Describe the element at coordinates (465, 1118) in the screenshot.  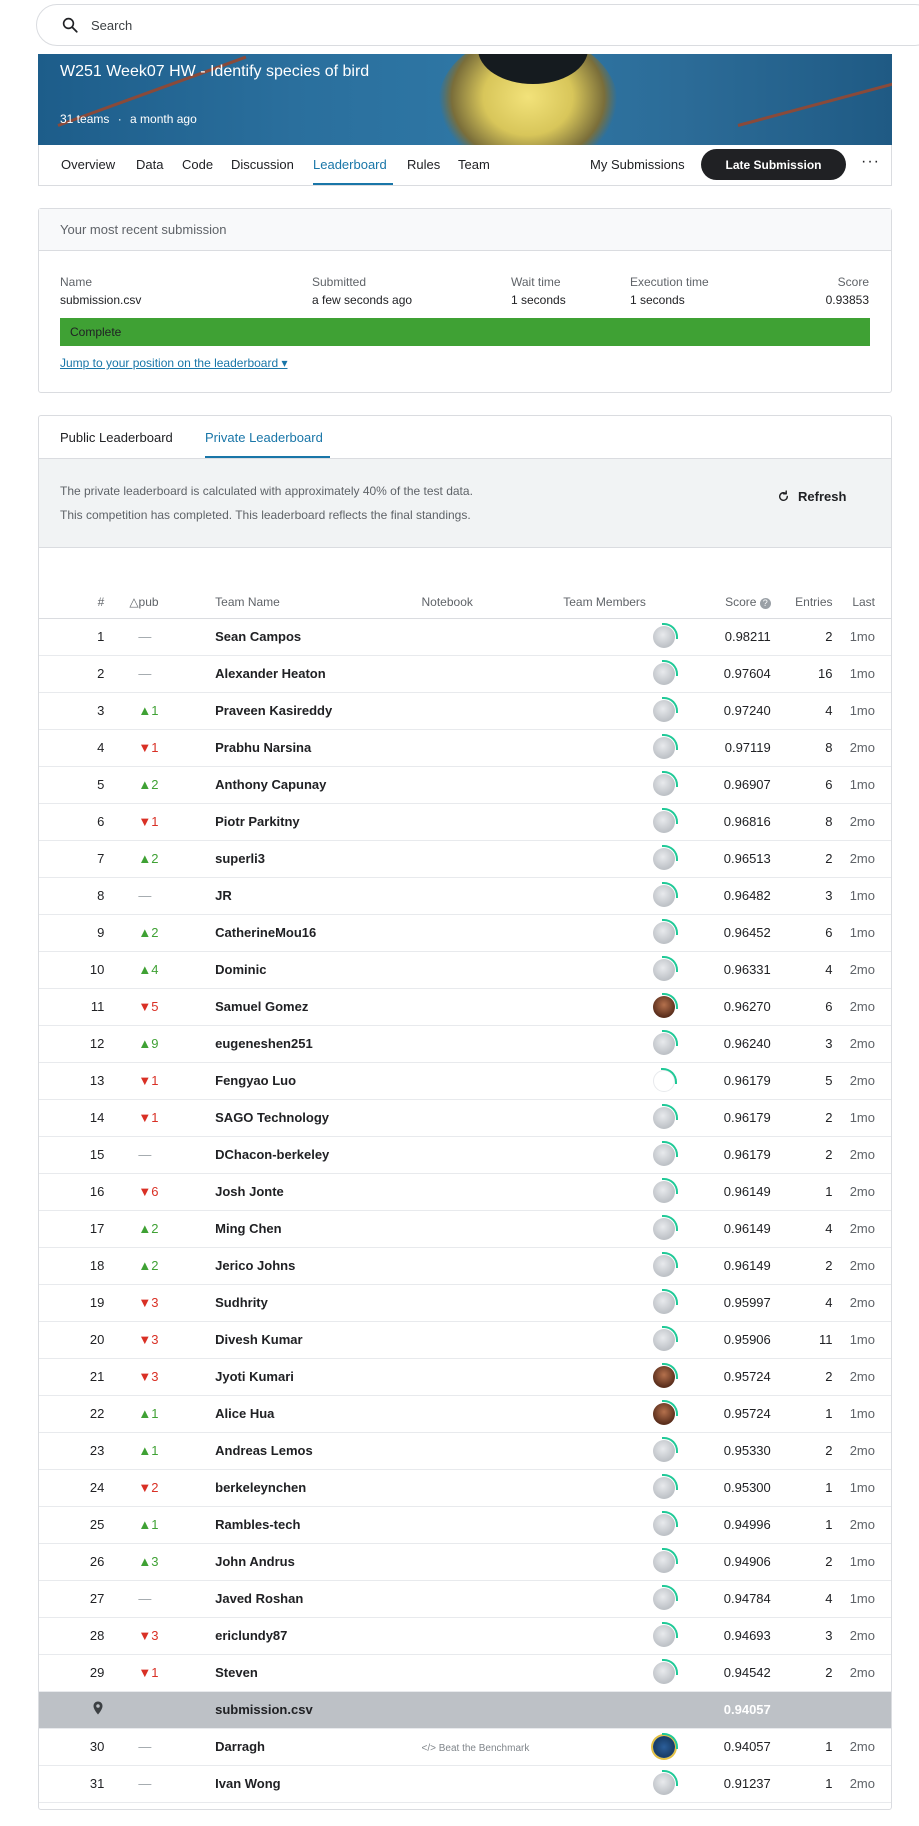
I see `table-row: 14 ▼1 SAGO Technology 0.96179 2 1mo` at that location.